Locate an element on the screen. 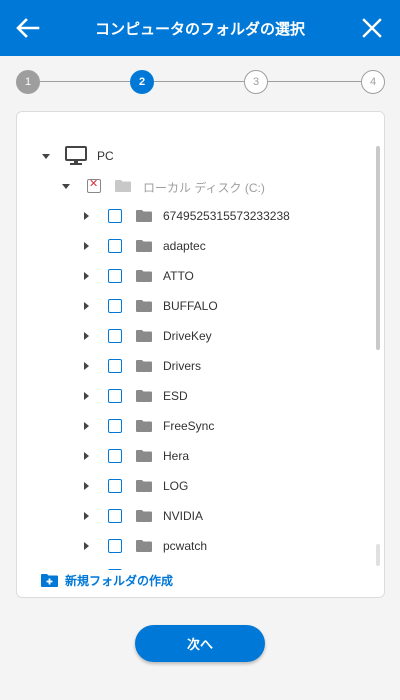  tree-row-drive: ローカル ディスク (C:) is located at coordinates (197, 186).